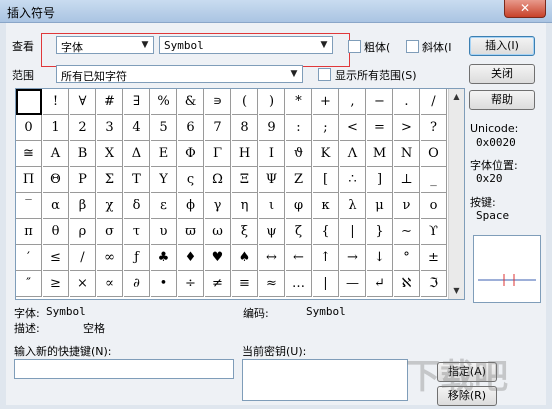 The height and width of the screenshot is (409, 552). What do you see at coordinates (218, 154) in the screenshot?
I see `symbol-cell: Γ` at bounding box center [218, 154].